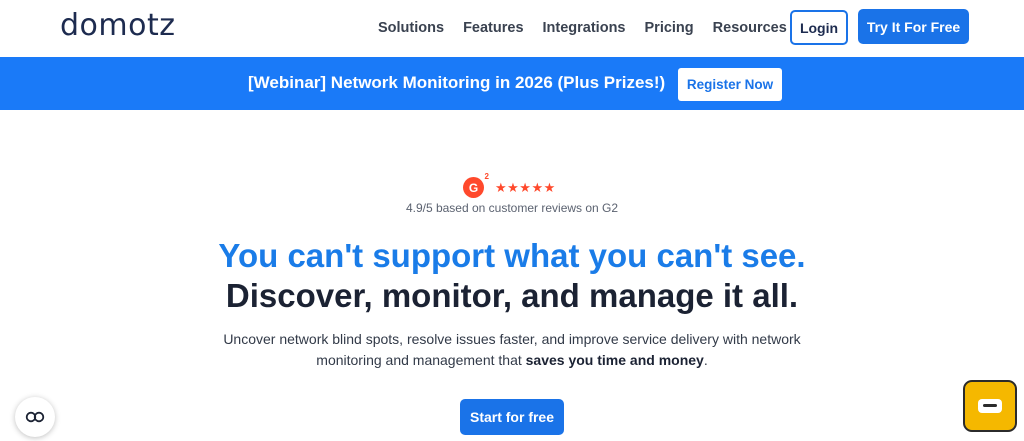 The height and width of the screenshot is (441, 1024). What do you see at coordinates (730, 84) in the screenshot?
I see `register-now-button: Register Now` at bounding box center [730, 84].